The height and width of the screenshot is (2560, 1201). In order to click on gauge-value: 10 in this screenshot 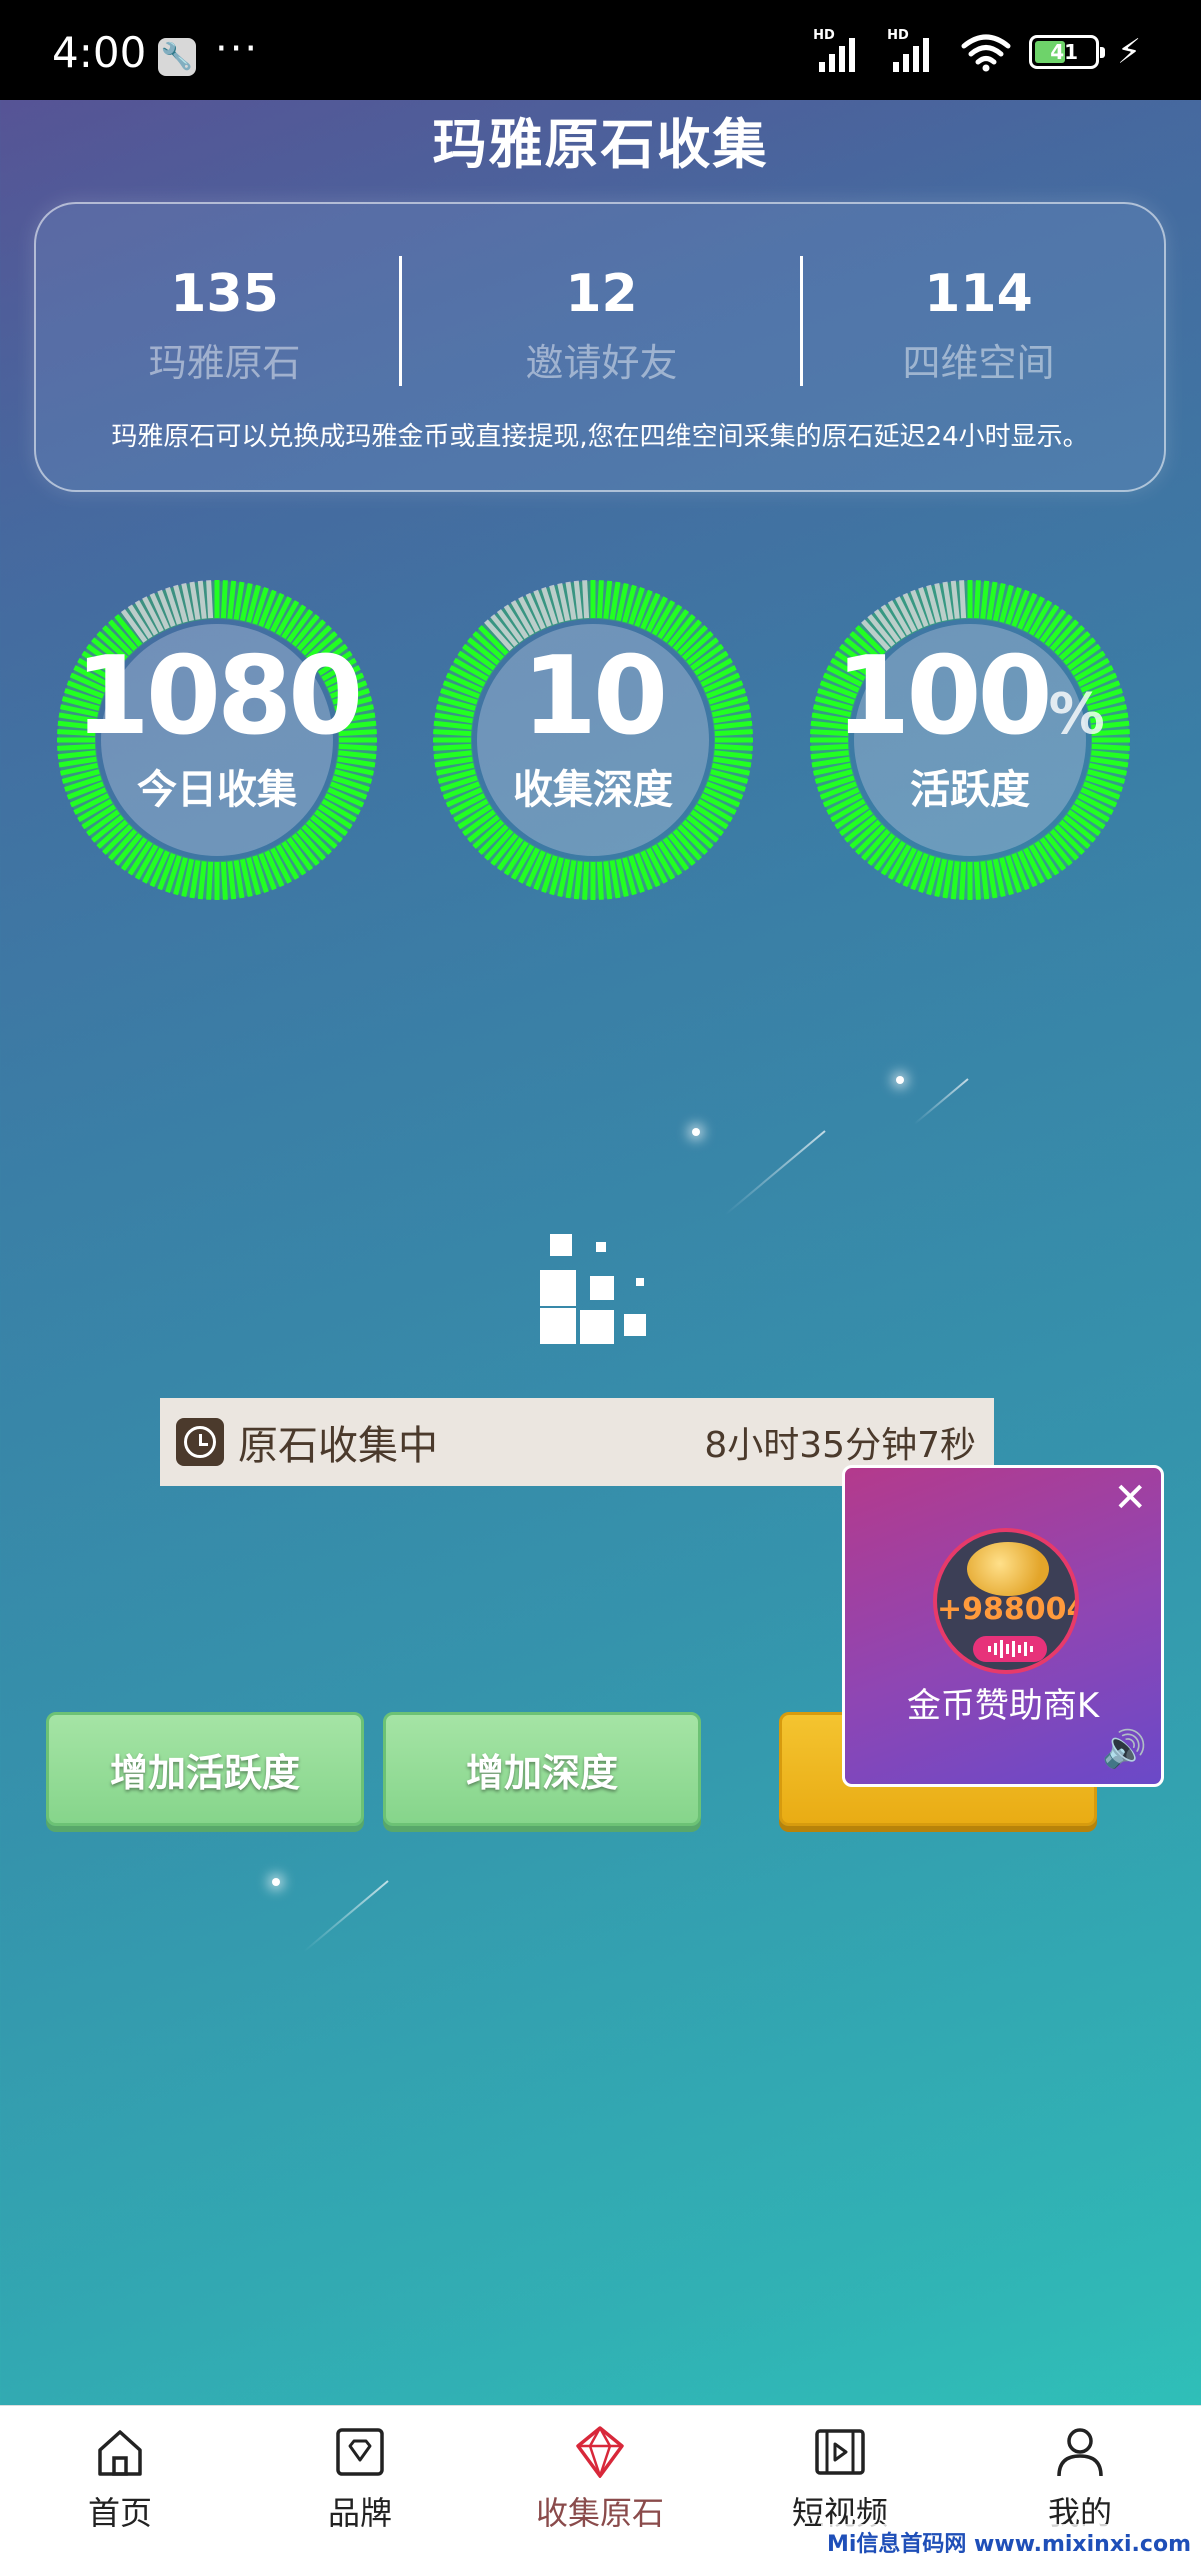, I will do `click(594, 696)`.